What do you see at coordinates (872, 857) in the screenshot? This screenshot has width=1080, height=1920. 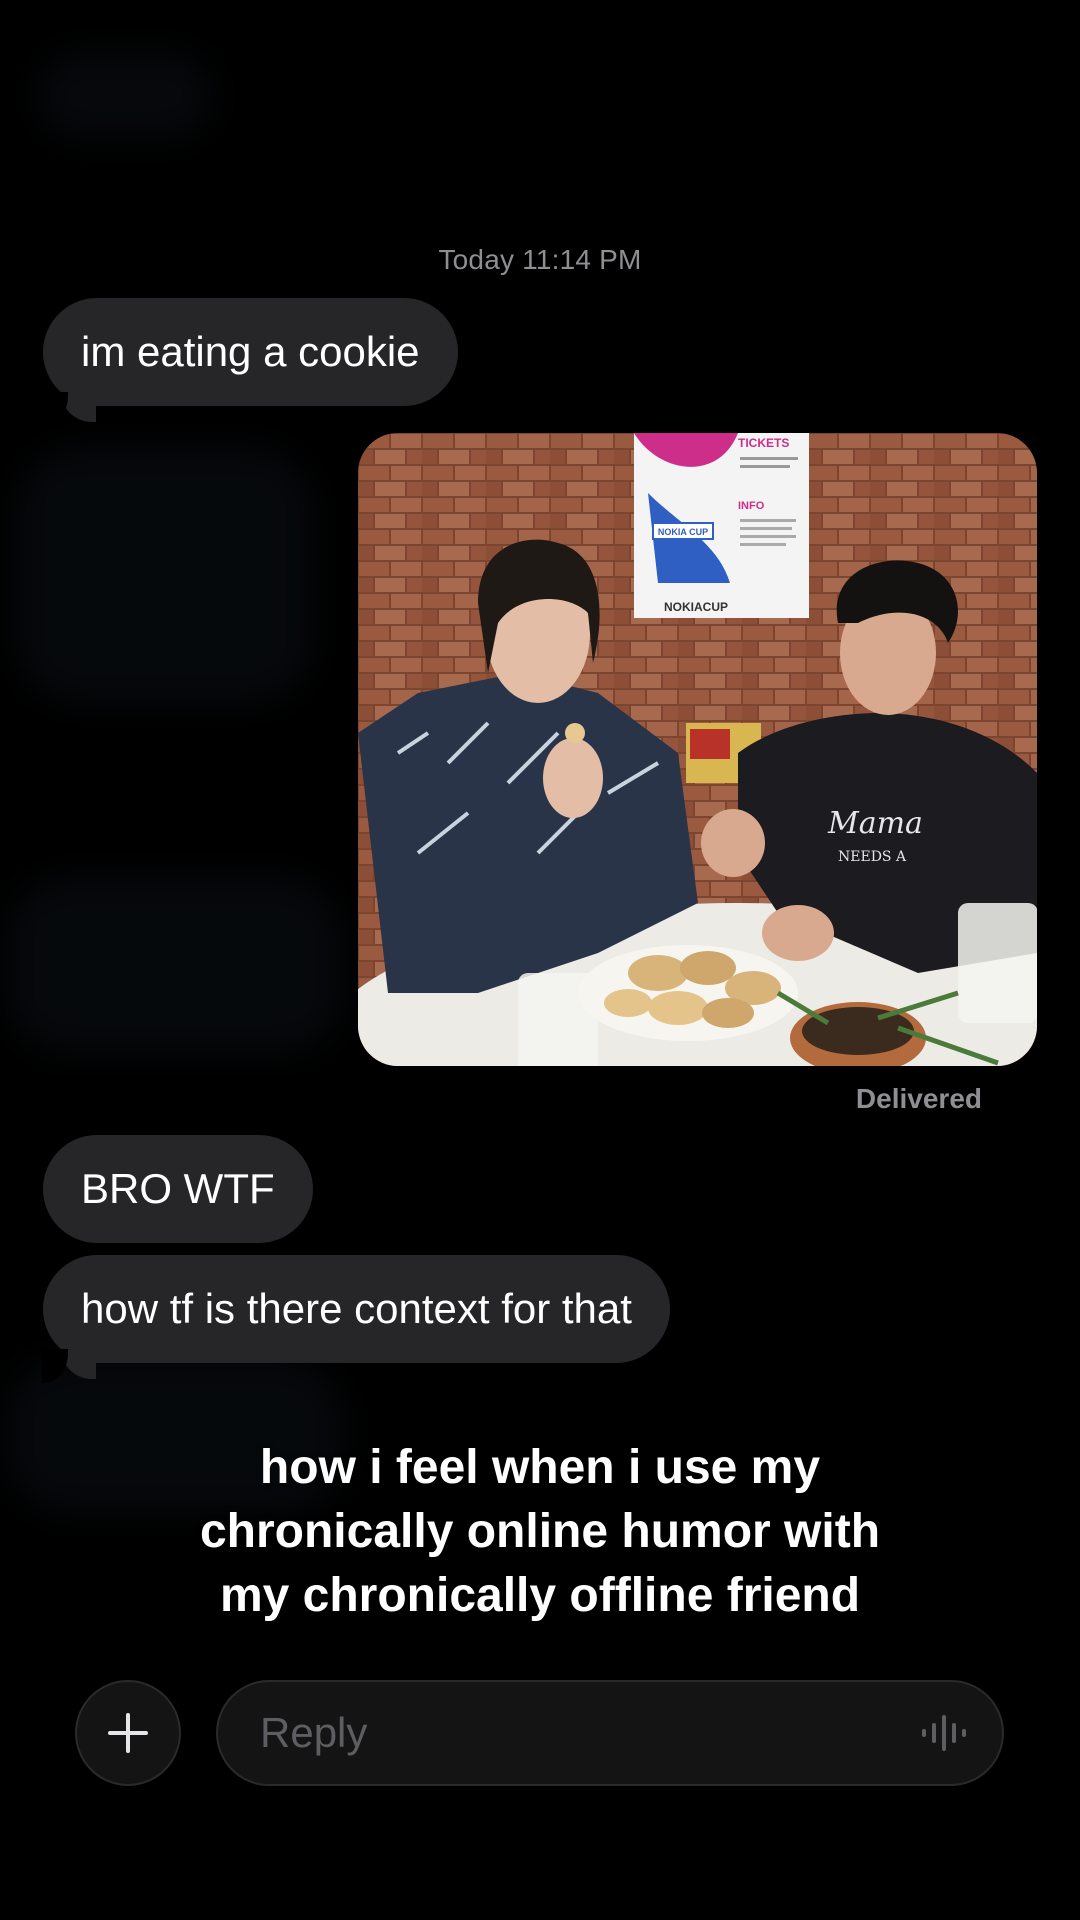 I see `shirt-text-small: NEEDS A` at bounding box center [872, 857].